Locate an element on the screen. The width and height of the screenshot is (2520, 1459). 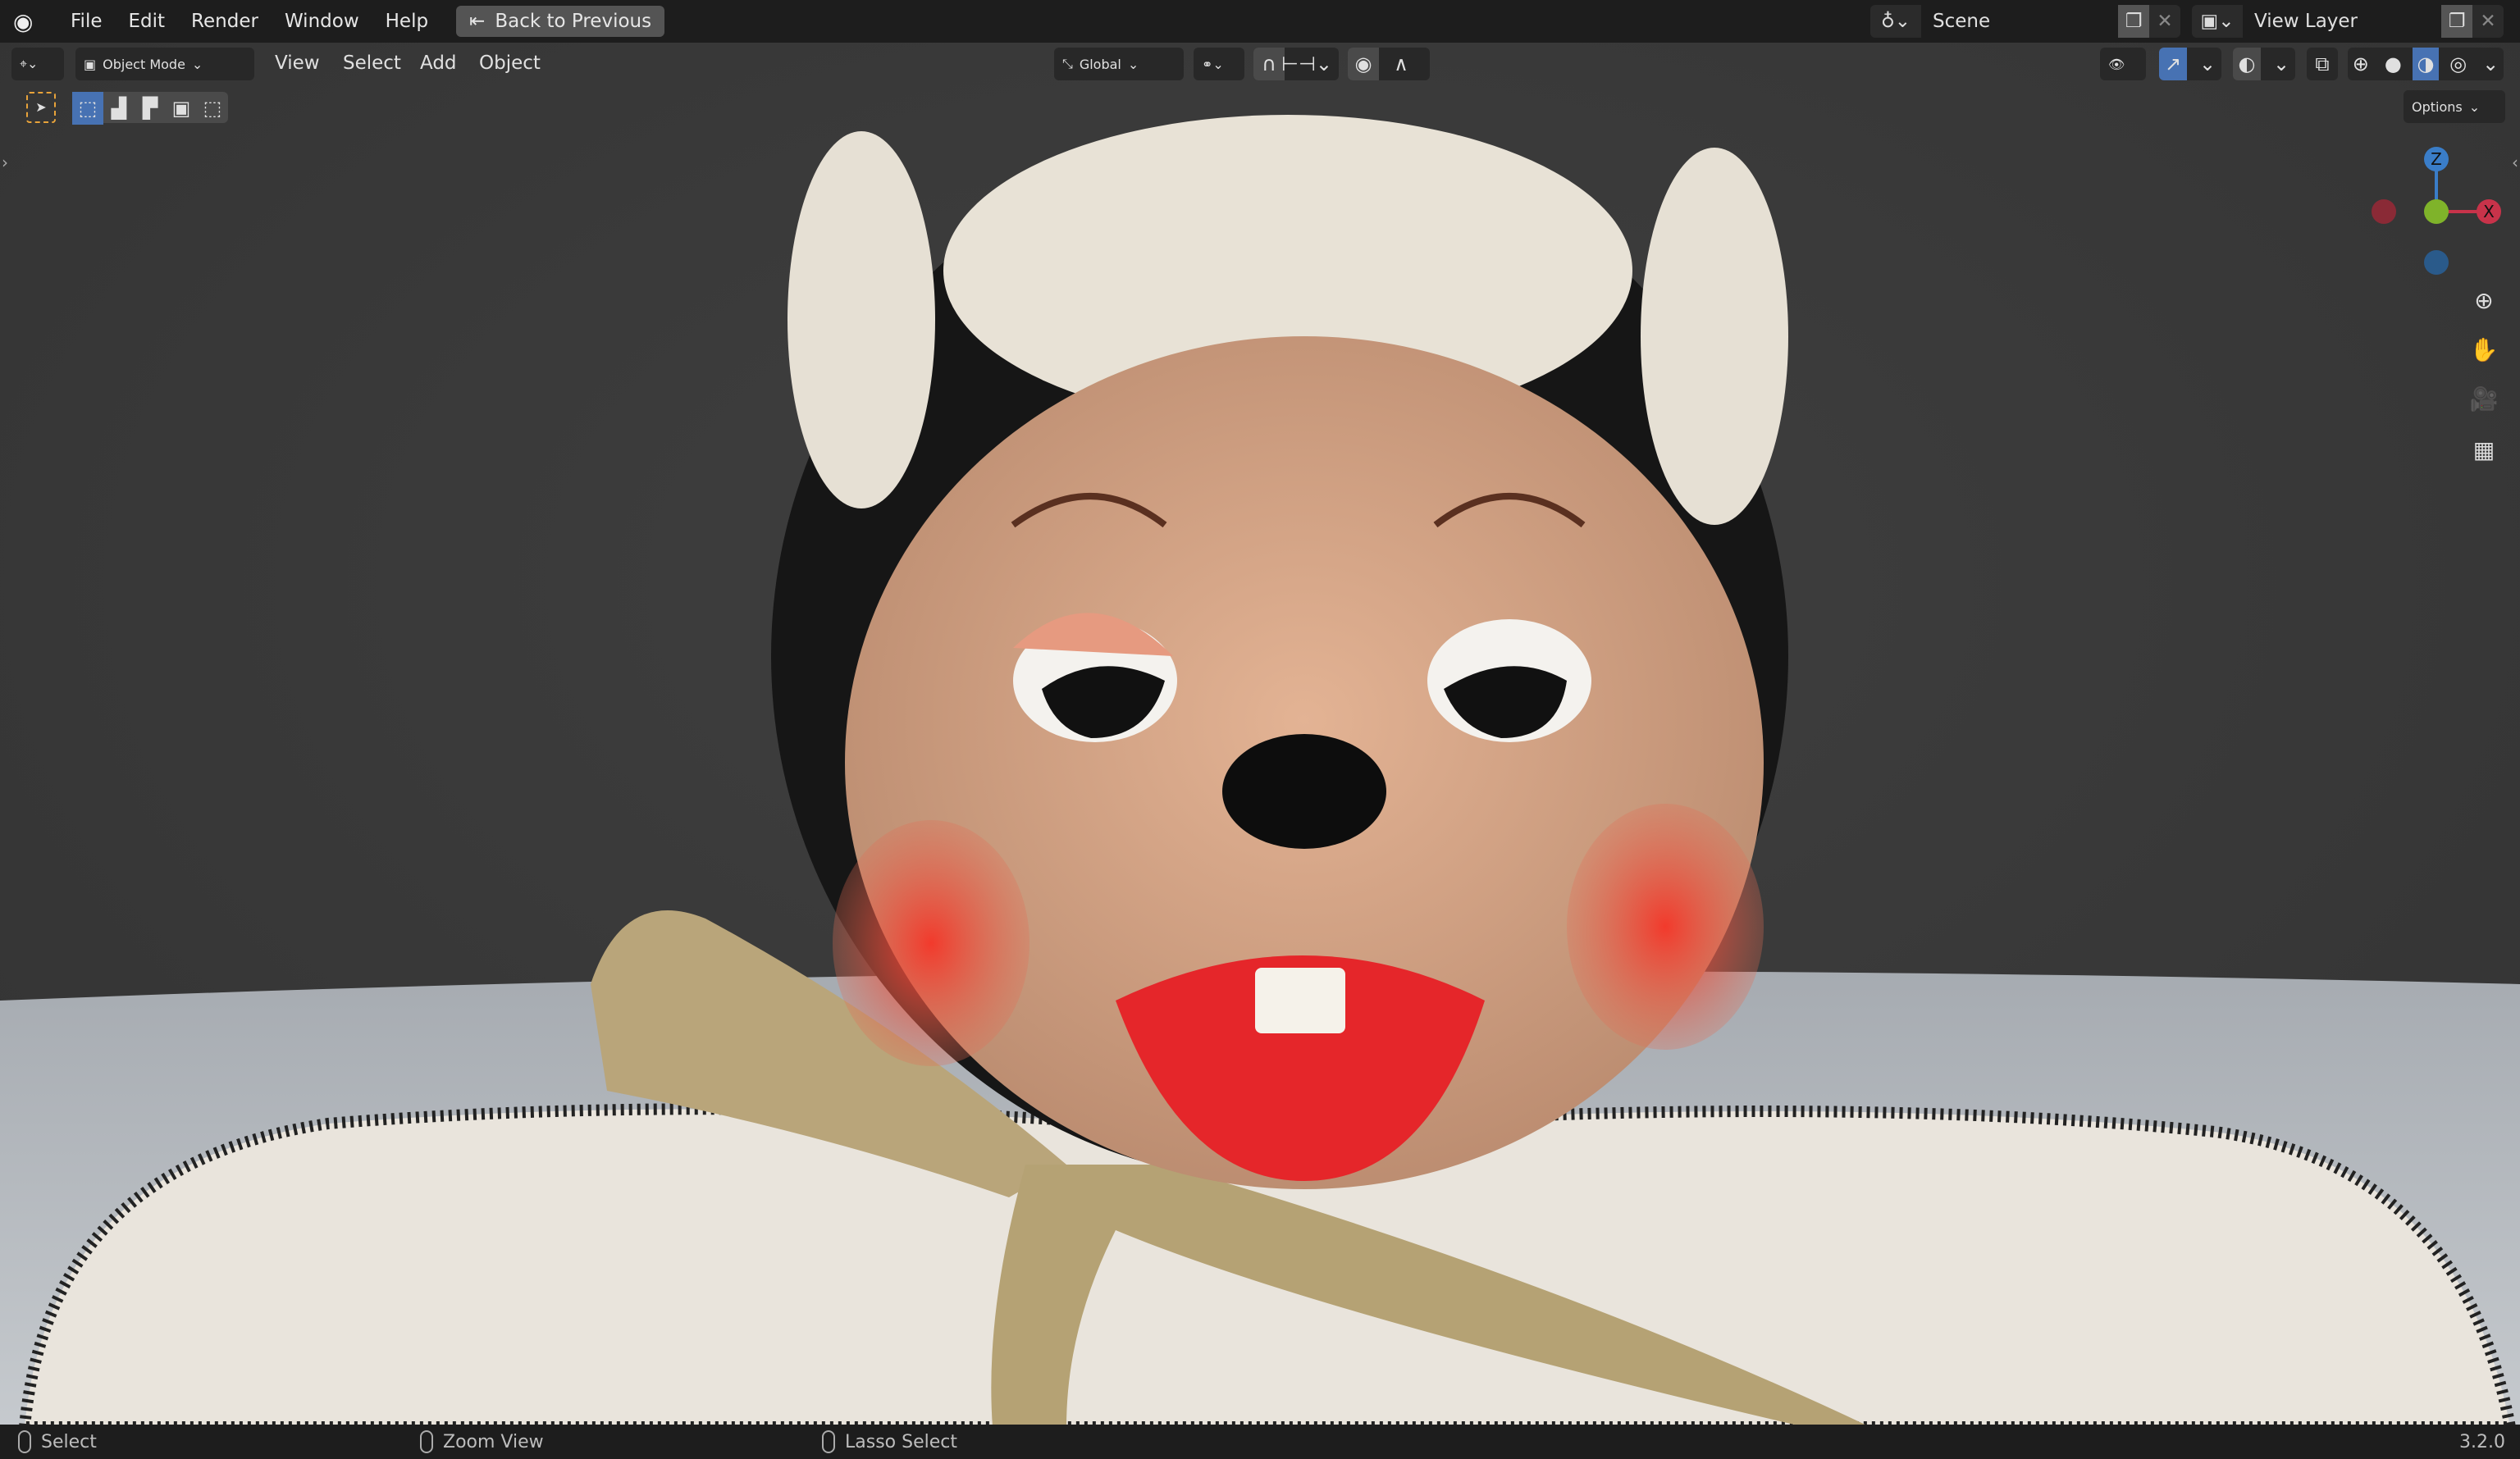
back-icon: ⇤ is located at coordinates (478, 21).